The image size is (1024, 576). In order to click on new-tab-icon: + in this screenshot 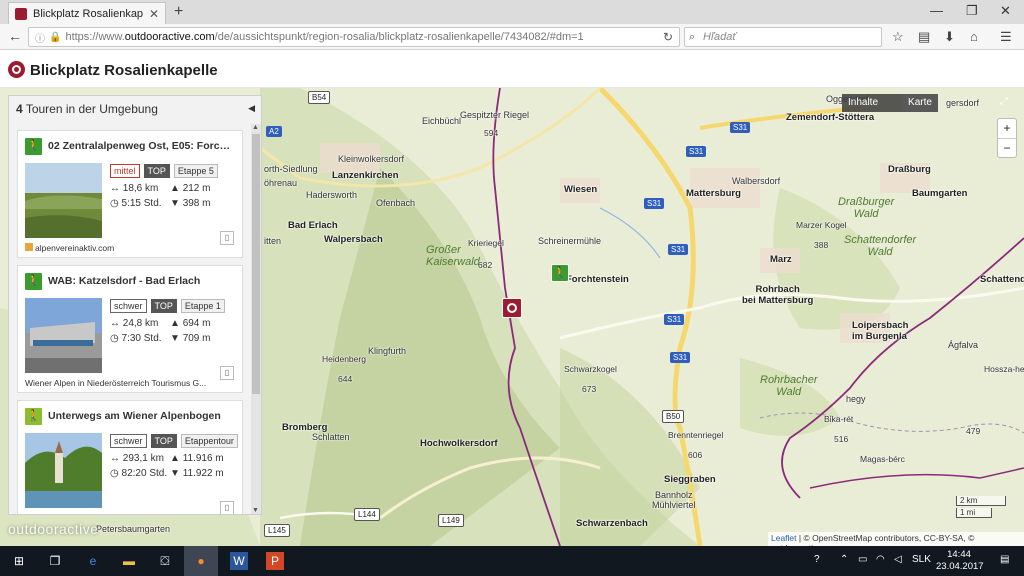, I will do `click(178, 12)`.